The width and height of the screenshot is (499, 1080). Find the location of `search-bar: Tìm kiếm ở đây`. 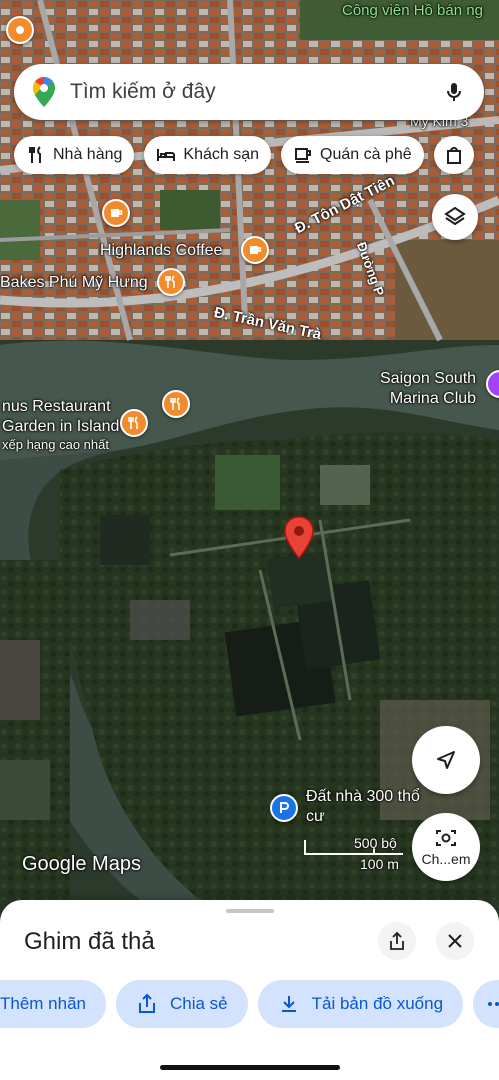

search-bar: Tìm kiếm ở đây is located at coordinates (249, 92).